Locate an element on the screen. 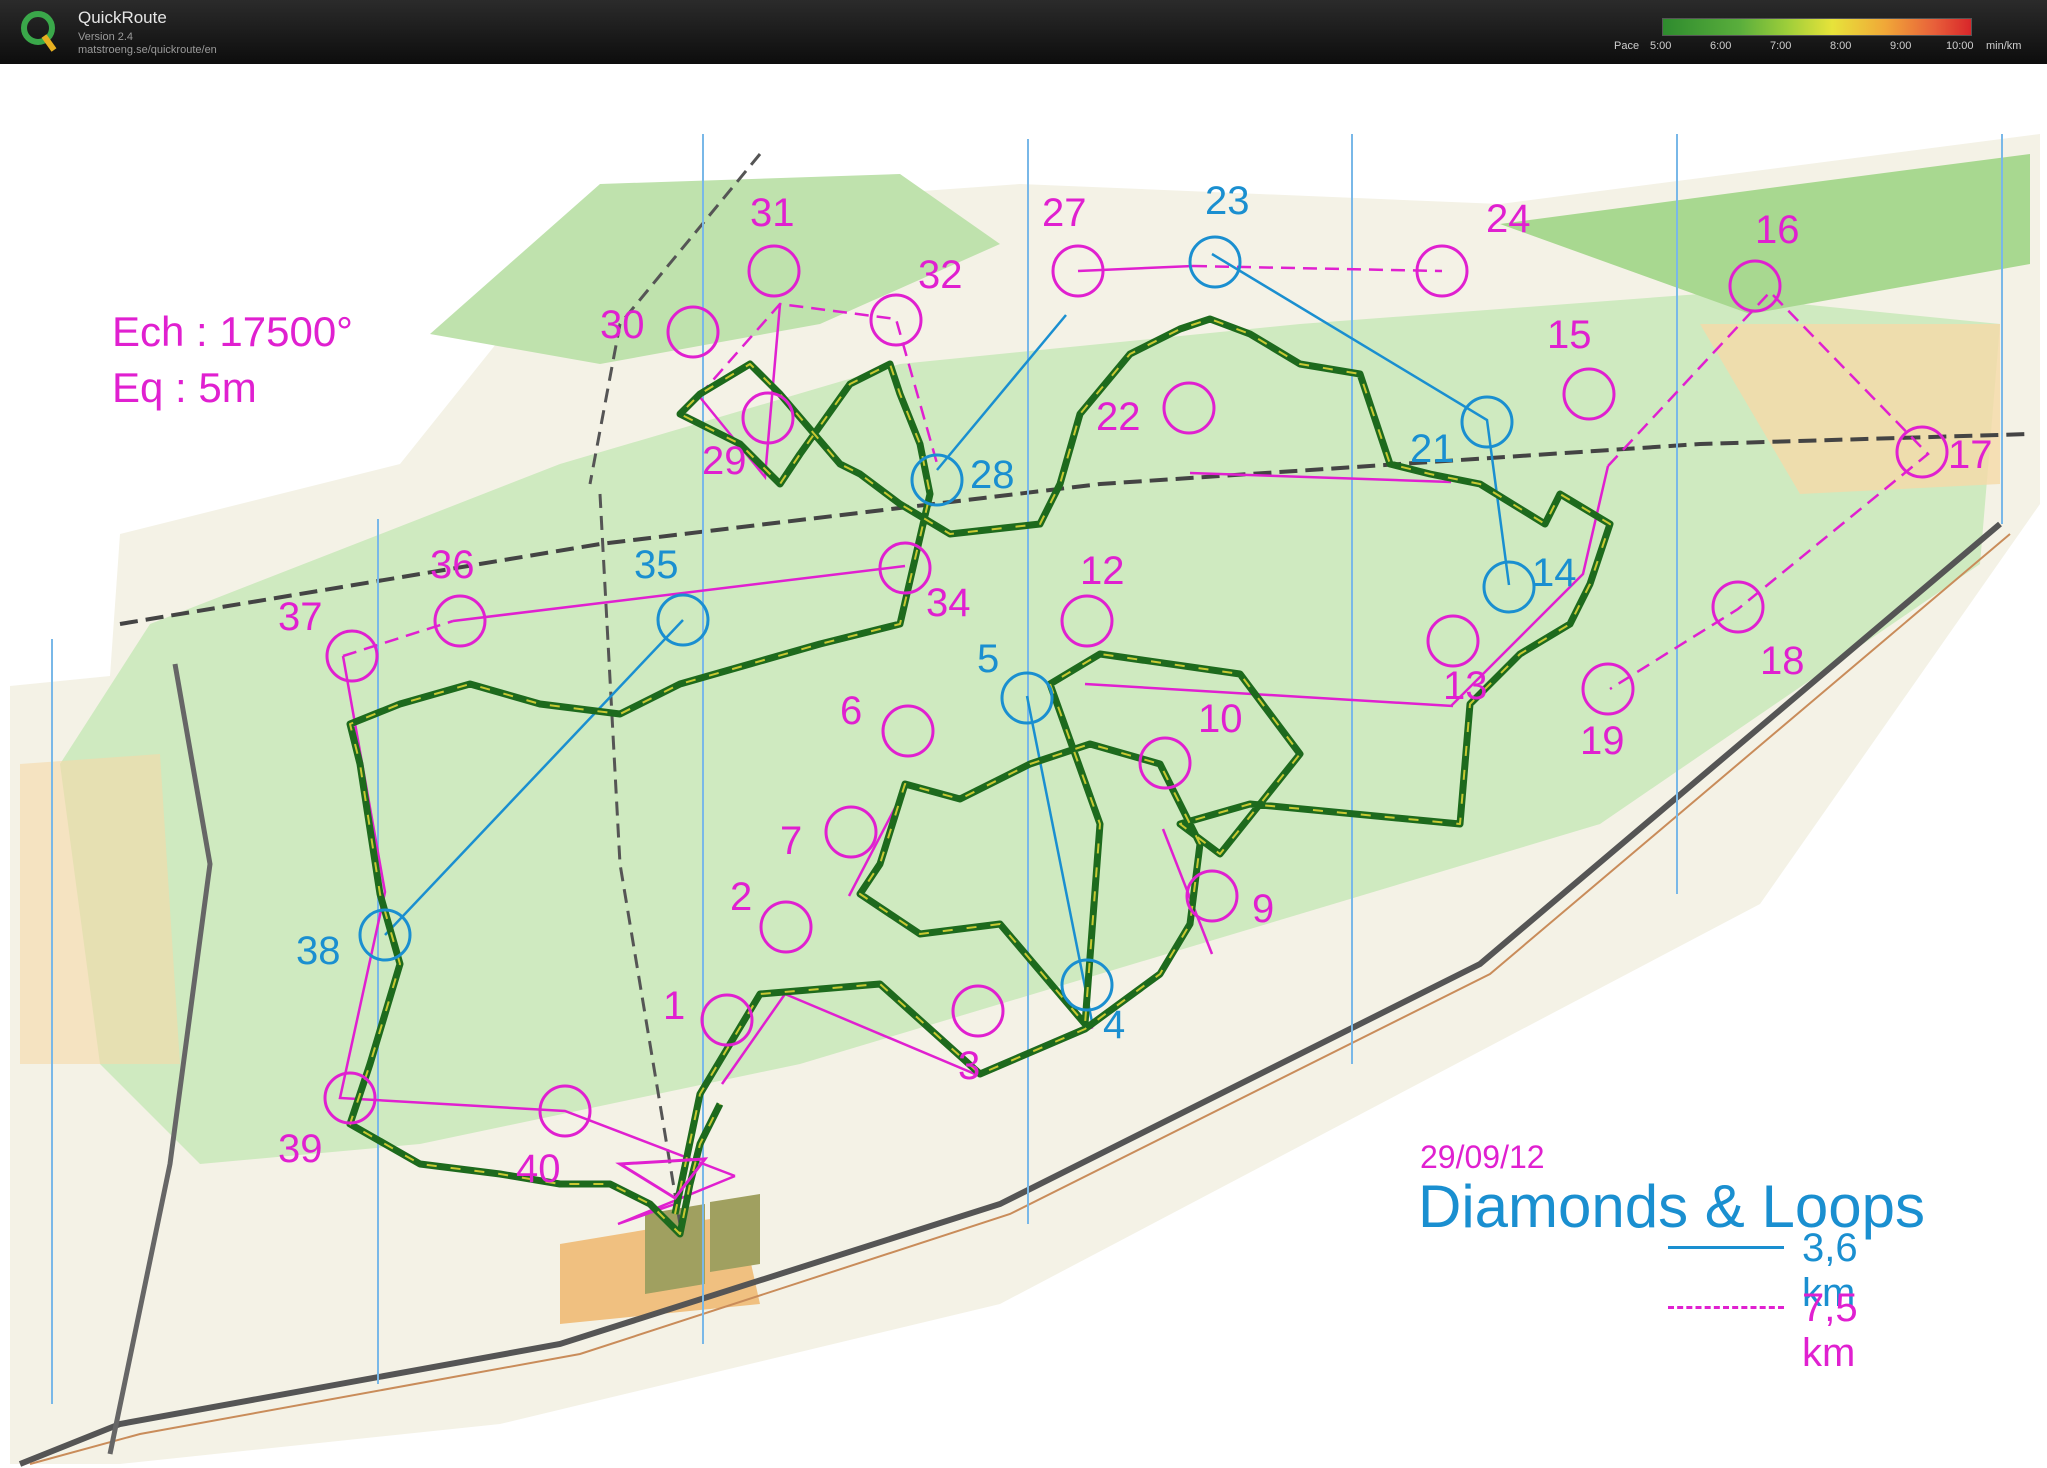  open-land is located at coordinates (100, 909).